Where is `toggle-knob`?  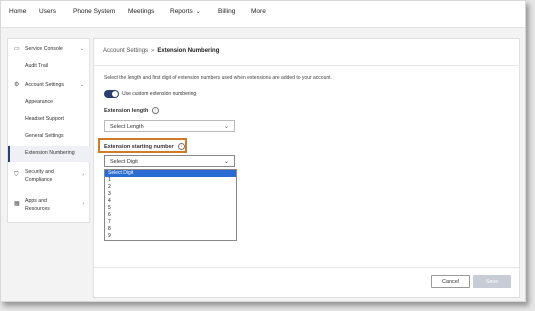 toggle-knob is located at coordinates (115, 94).